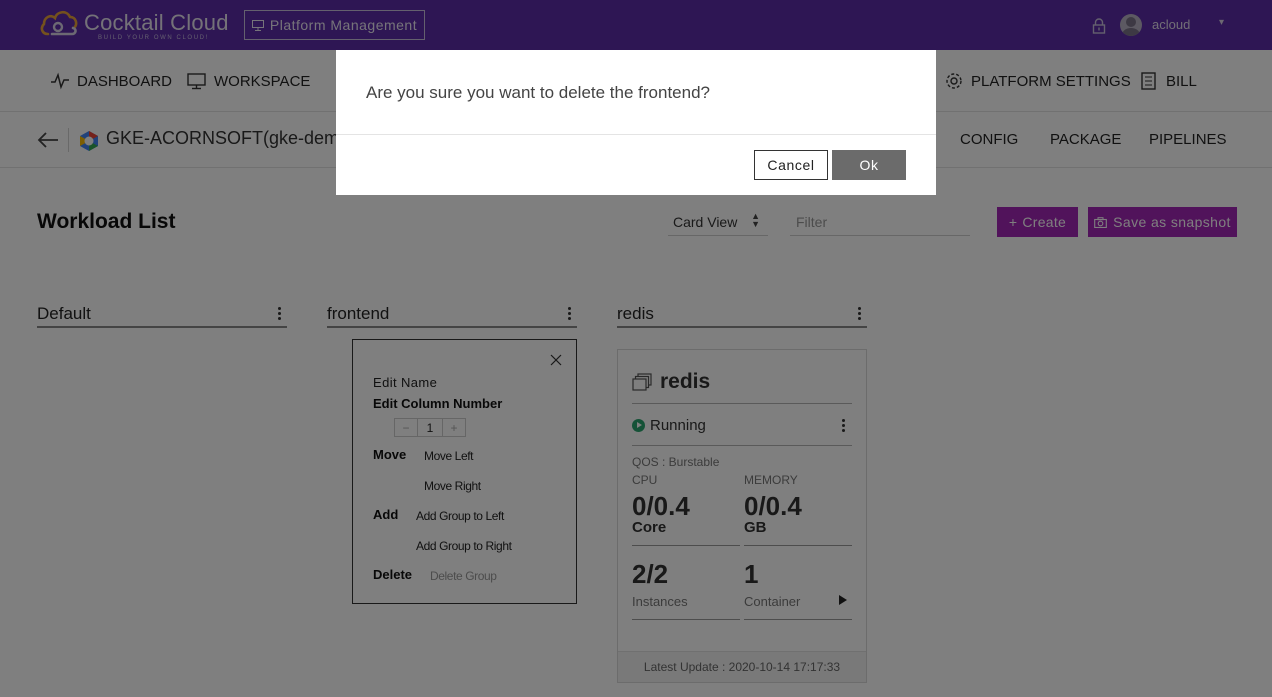 Image resolution: width=1272 pixels, height=697 pixels. I want to click on ok-button: Ok, so click(869, 165).